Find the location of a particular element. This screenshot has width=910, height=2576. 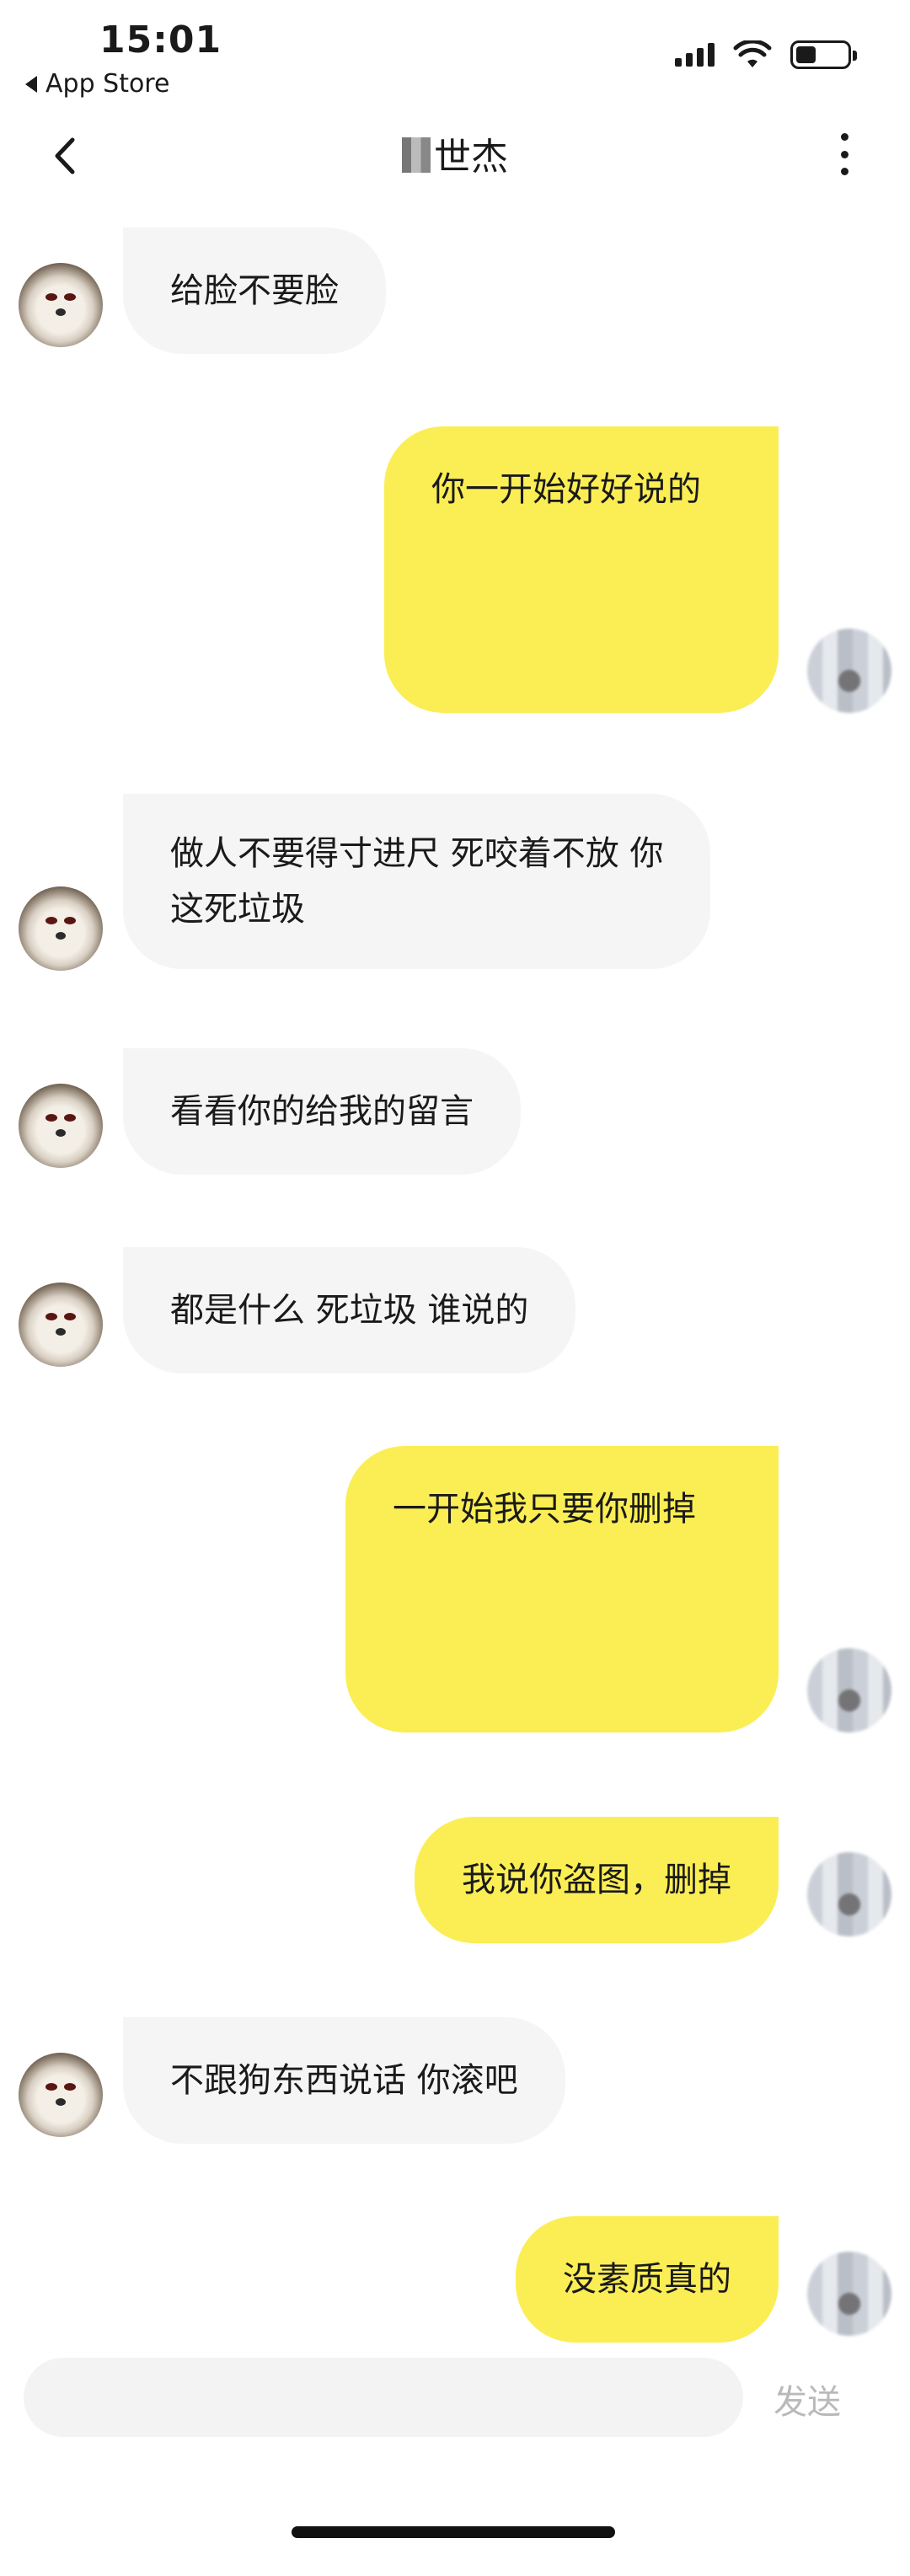

message-bubble-outgoing: 你一开始好好说的 is located at coordinates (581, 569).